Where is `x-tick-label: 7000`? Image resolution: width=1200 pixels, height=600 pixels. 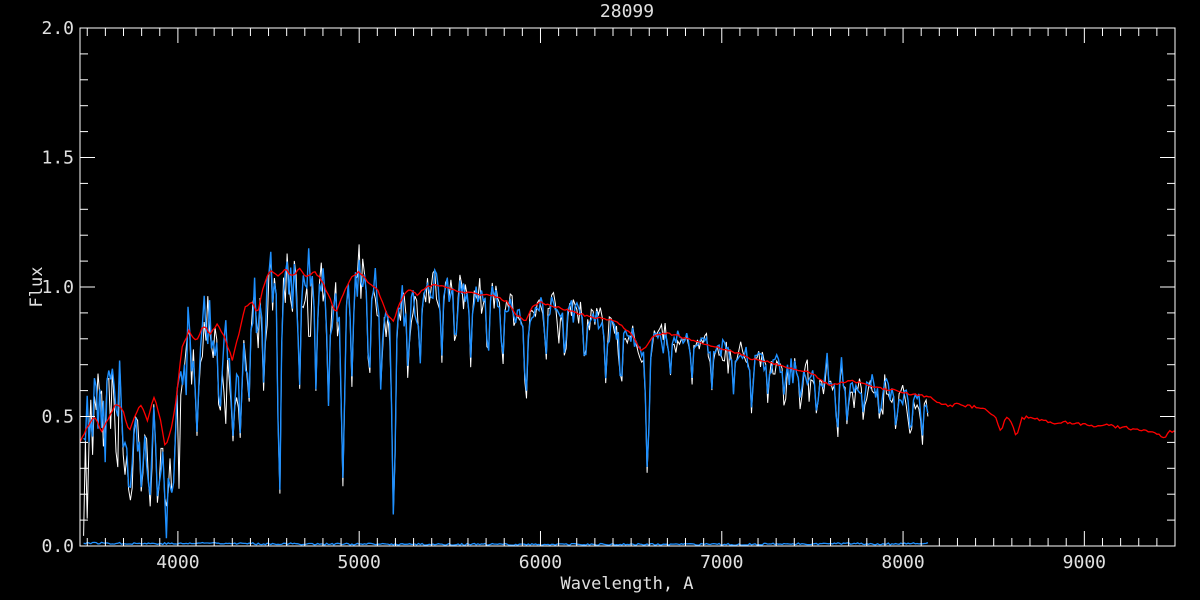 x-tick-label: 7000 is located at coordinates (721, 562).